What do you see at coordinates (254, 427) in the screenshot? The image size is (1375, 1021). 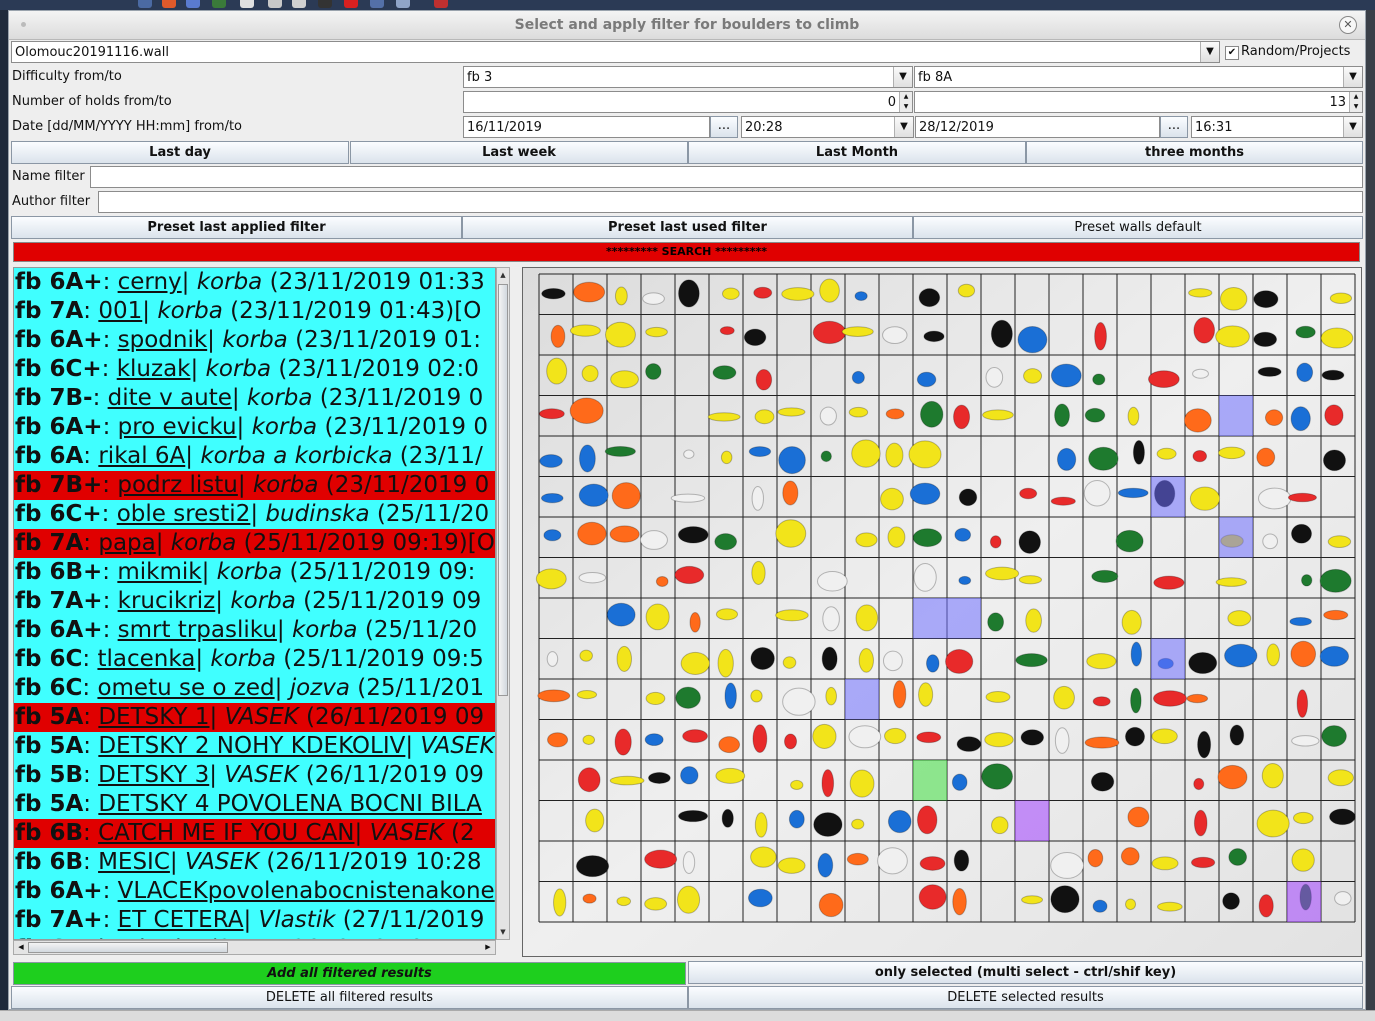 I see `boulder-list-item: fb 6A+: pro evicku| korba (23/11/2019 0` at bounding box center [254, 427].